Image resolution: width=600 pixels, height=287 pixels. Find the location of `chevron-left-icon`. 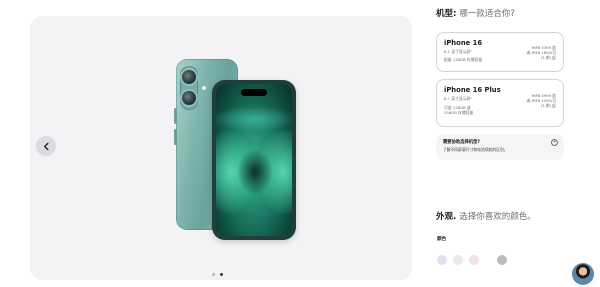

chevron-left-icon is located at coordinates (46, 146).